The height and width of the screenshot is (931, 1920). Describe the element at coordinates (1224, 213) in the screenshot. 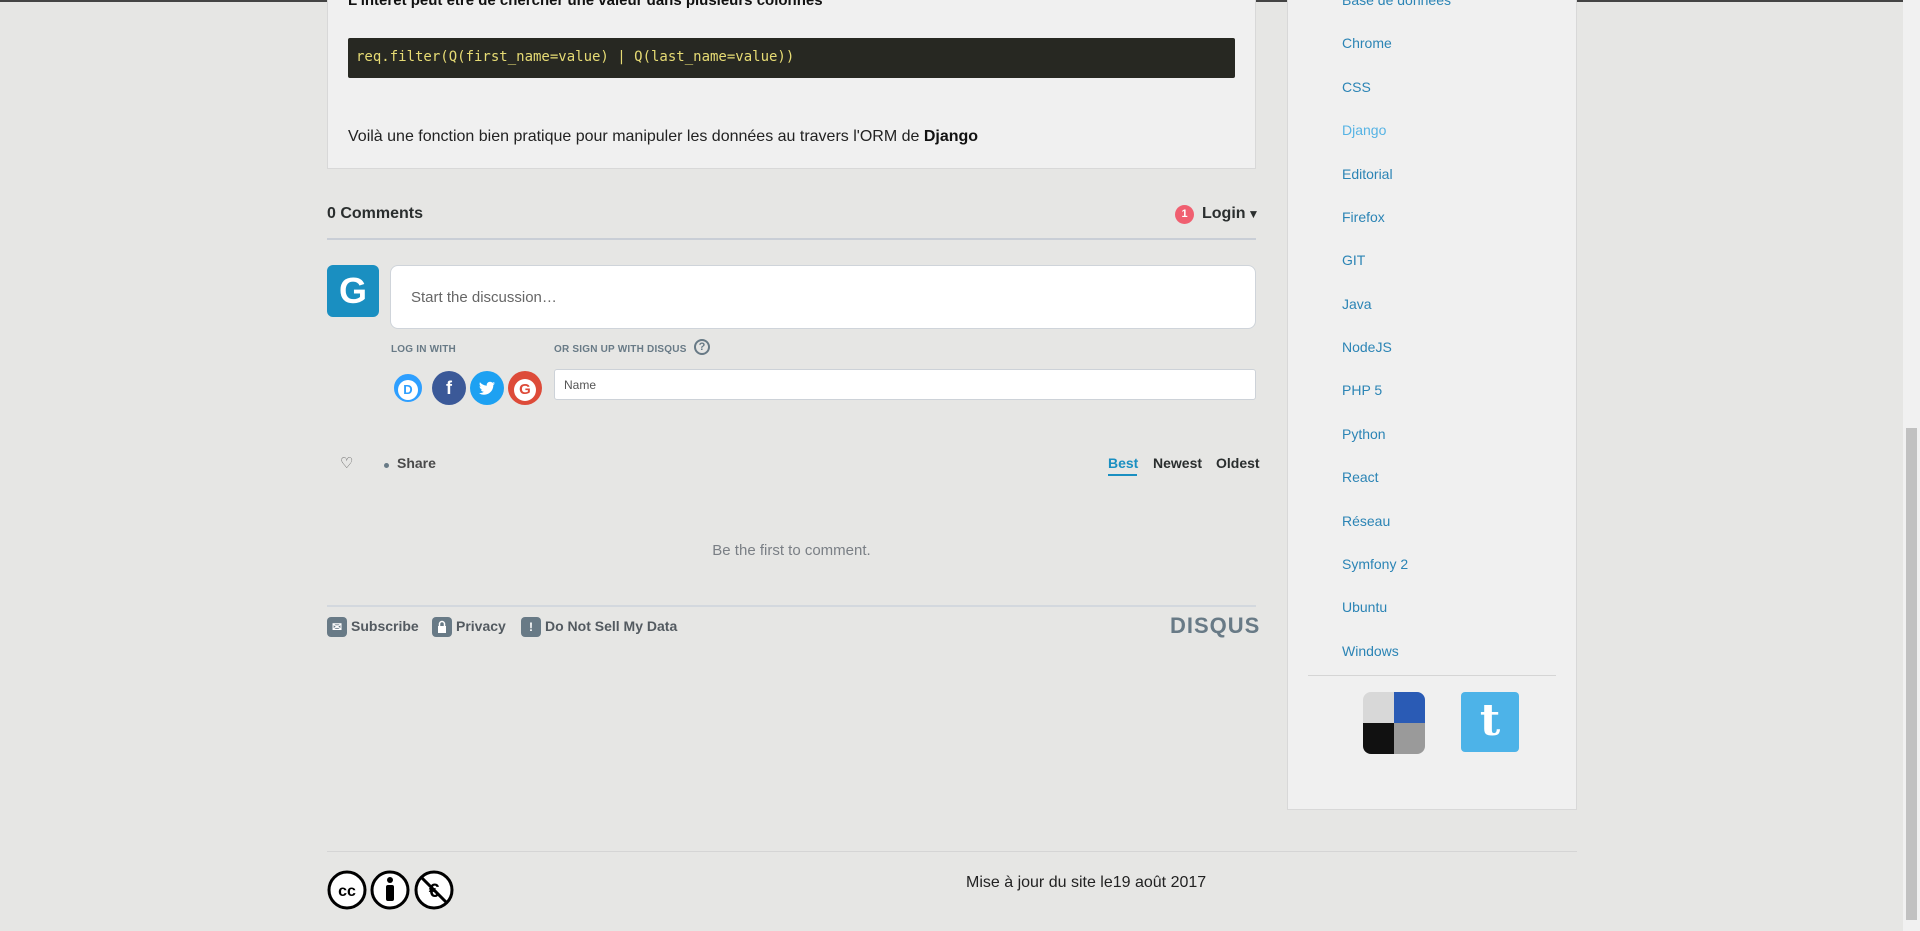

I see `login-label: Login` at that location.